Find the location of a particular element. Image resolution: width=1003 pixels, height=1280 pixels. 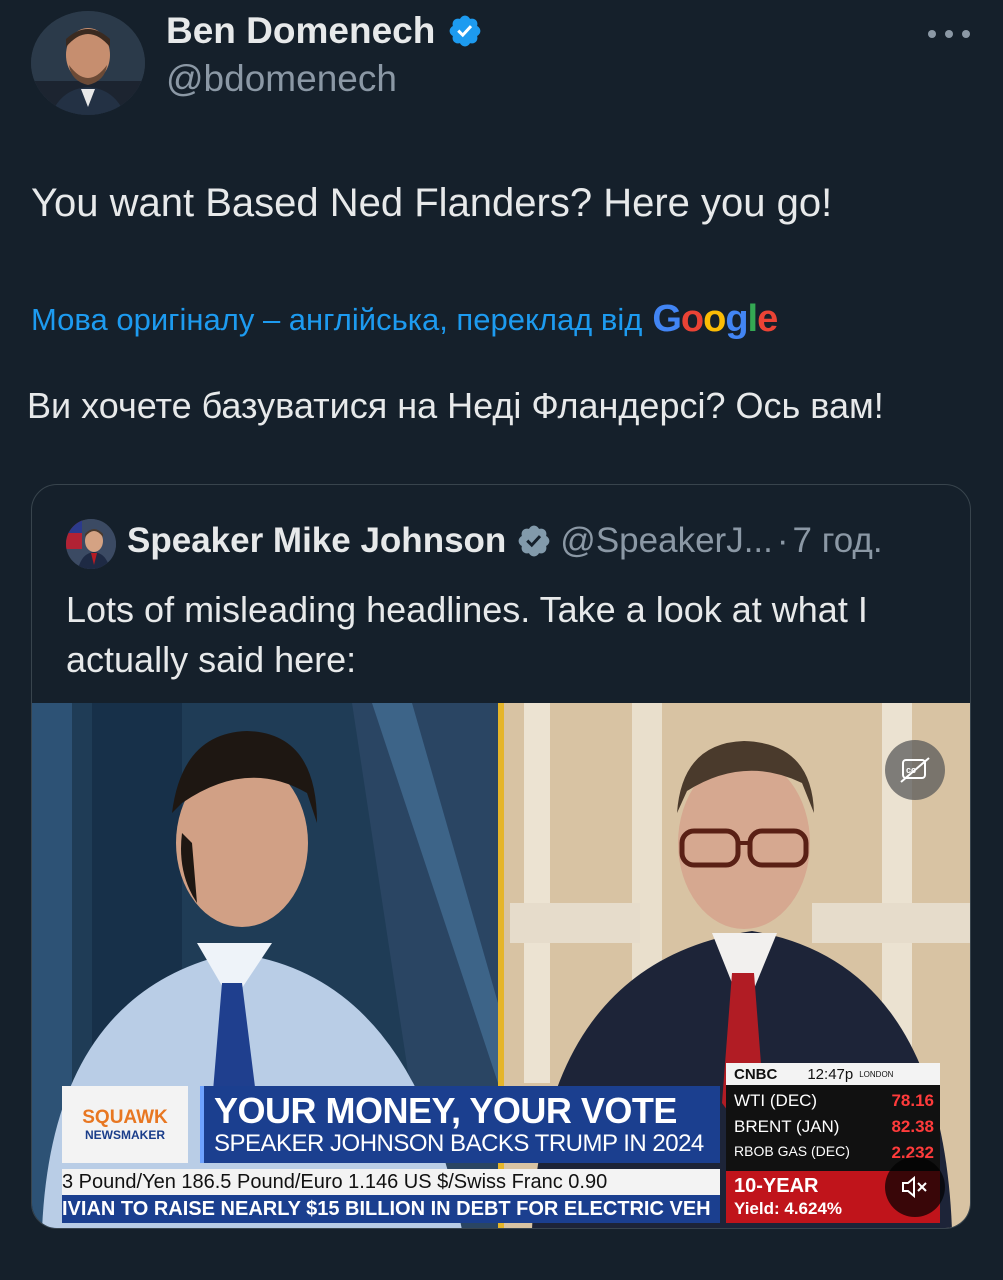

market-row: BRENT (JAN) 82.38 is located at coordinates (834, 1127).